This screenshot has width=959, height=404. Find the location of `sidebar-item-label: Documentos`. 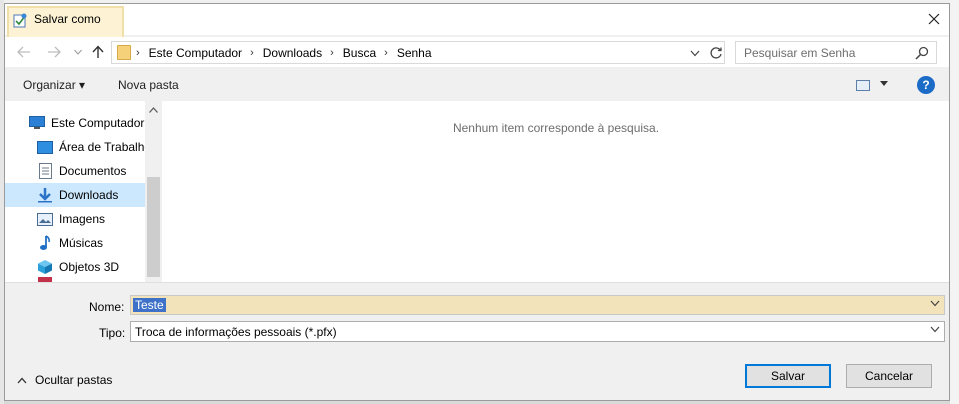

sidebar-item-label: Documentos is located at coordinates (93, 171).